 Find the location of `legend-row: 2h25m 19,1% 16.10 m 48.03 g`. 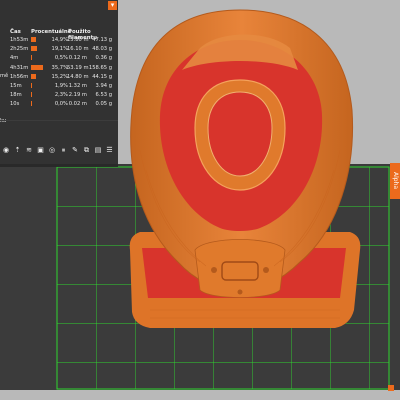

legend-row: 2h25m 19,1% 16.10 m 48.03 g is located at coordinates (59, 49).